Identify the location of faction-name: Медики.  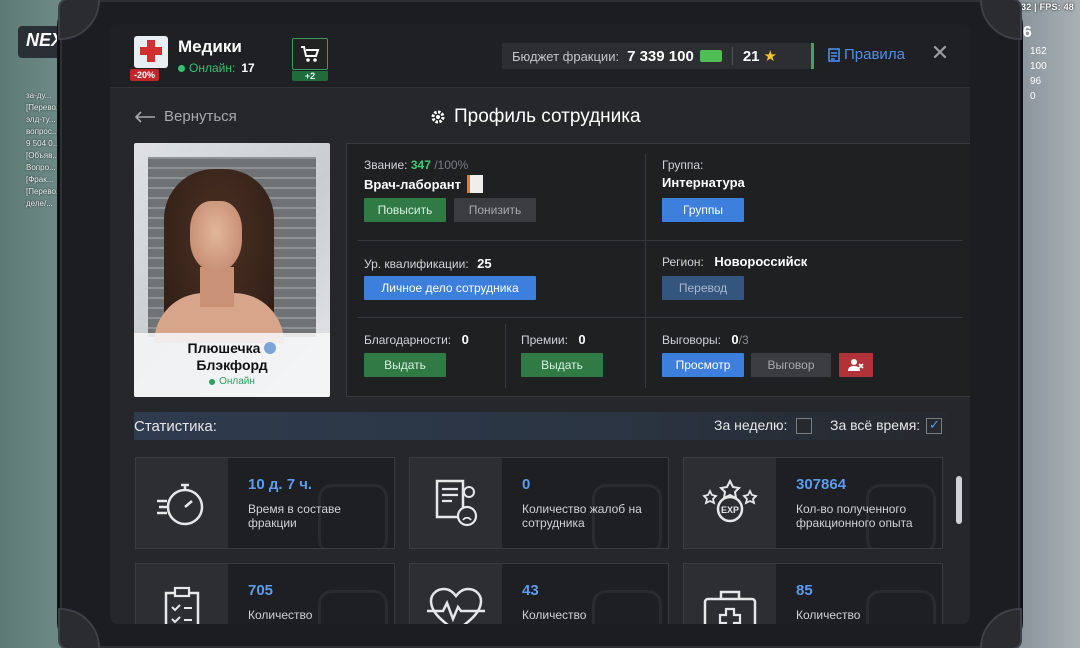
(210, 46).